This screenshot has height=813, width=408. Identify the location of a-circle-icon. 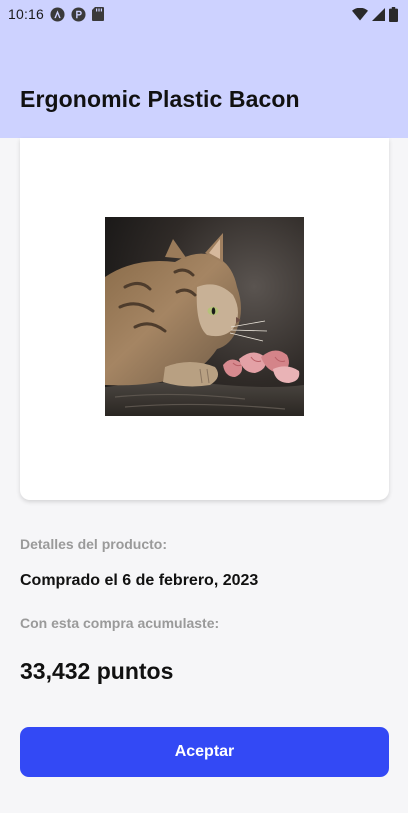
(57, 14).